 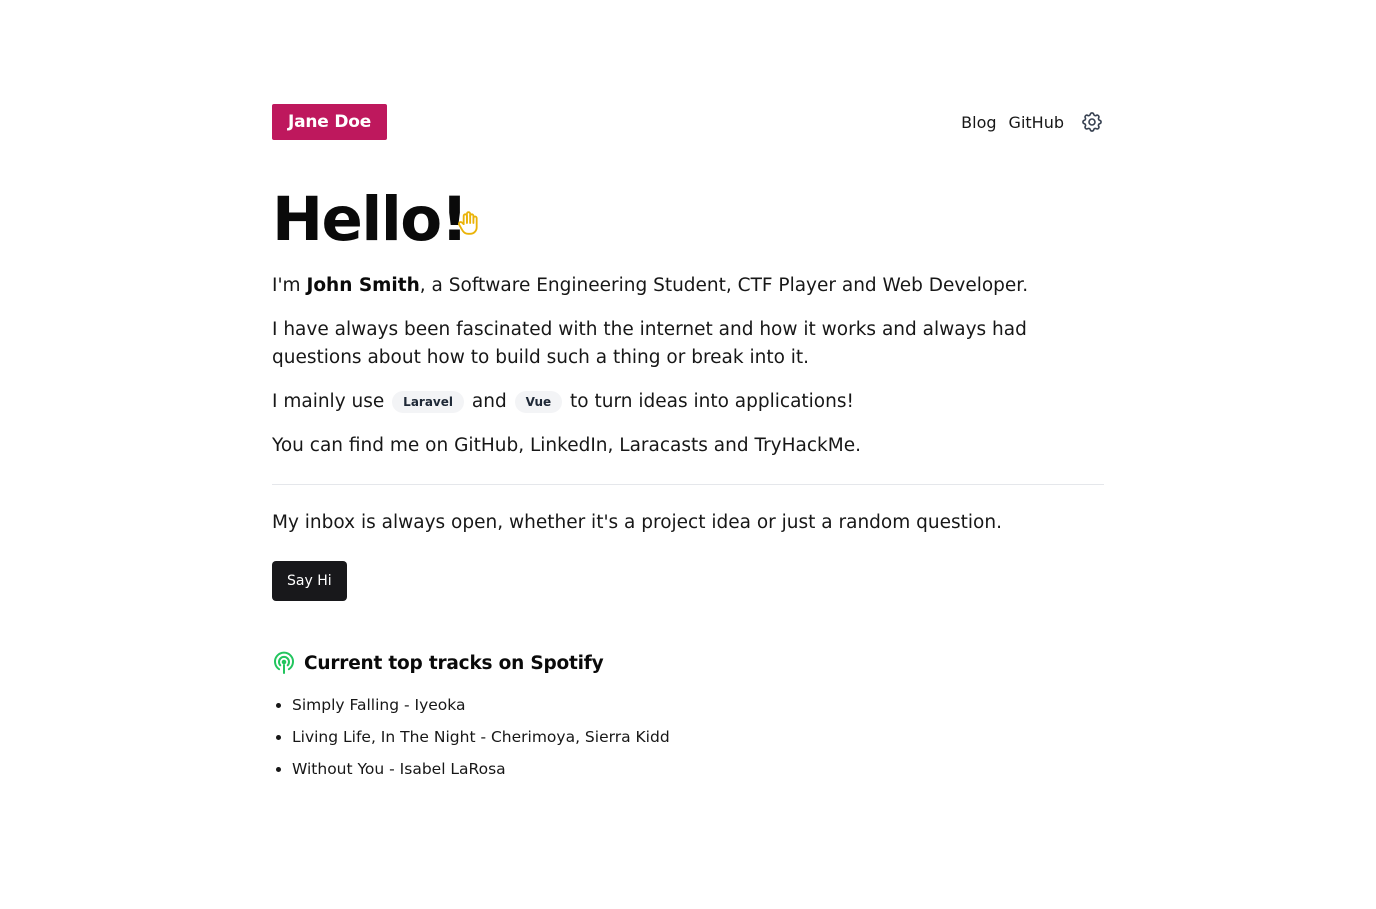 I want to click on find-prefix: You can find me on, so click(x=363, y=445).